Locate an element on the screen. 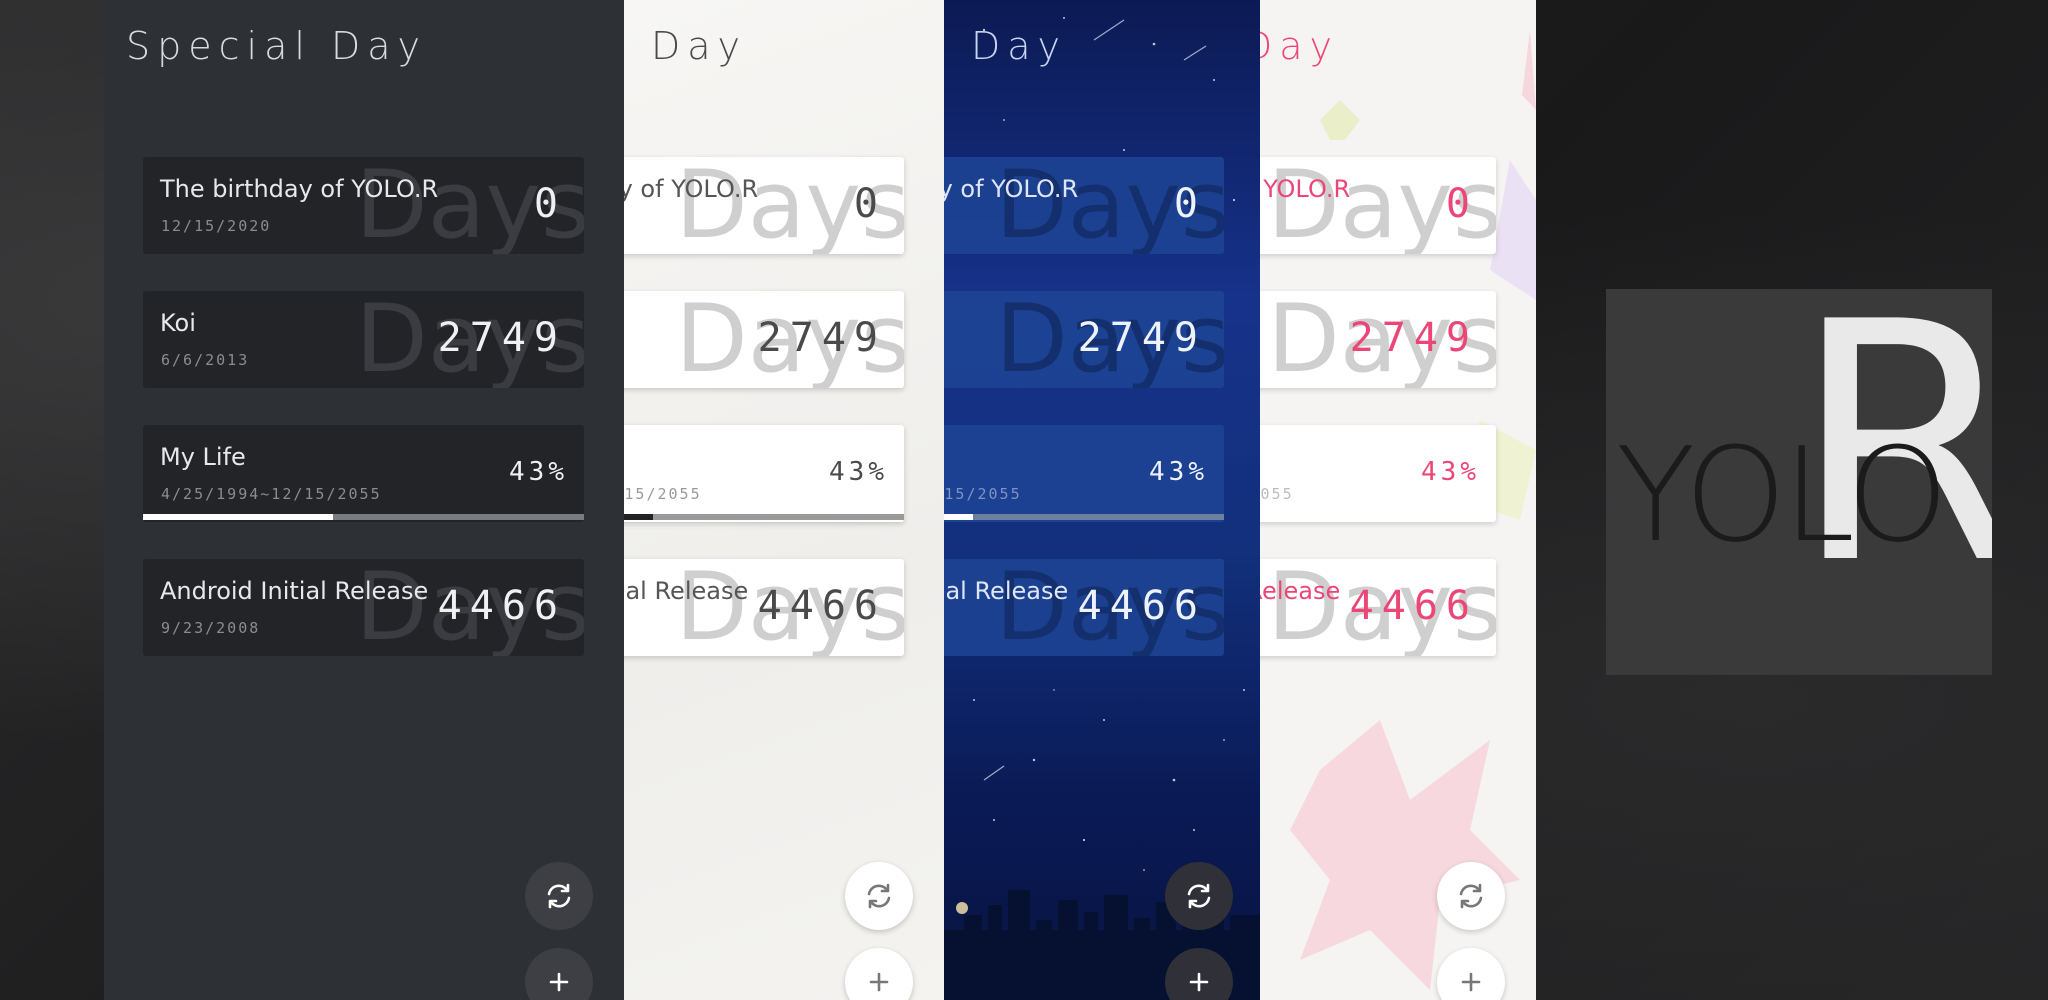  card-date: 12/15/2020 is located at coordinates (216, 226).